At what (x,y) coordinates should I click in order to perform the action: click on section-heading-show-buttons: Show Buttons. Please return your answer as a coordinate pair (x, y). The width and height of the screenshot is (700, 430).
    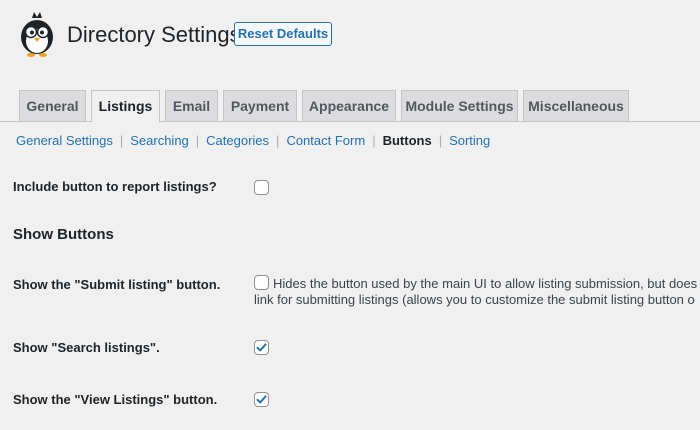
    Looking at the image, I should click on (63, 234).